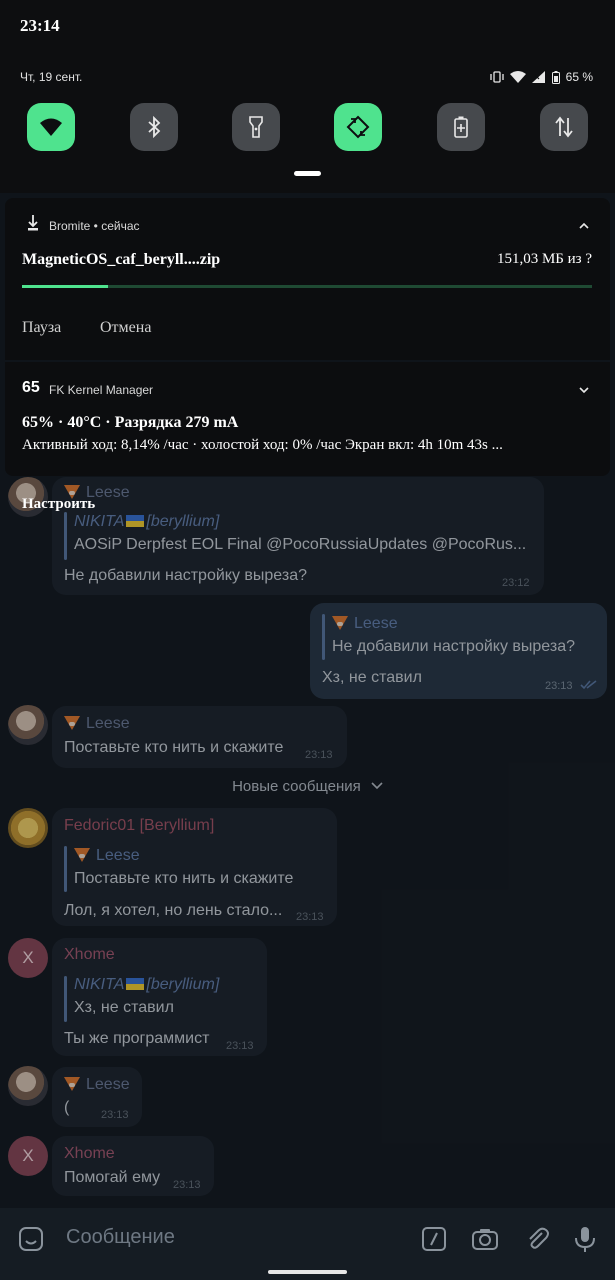 The height and width of the screenshot is (1280, 615). Describe the element at coordinates (108, 723) in the screenshot. I see `sender-name: Leese` at that location.